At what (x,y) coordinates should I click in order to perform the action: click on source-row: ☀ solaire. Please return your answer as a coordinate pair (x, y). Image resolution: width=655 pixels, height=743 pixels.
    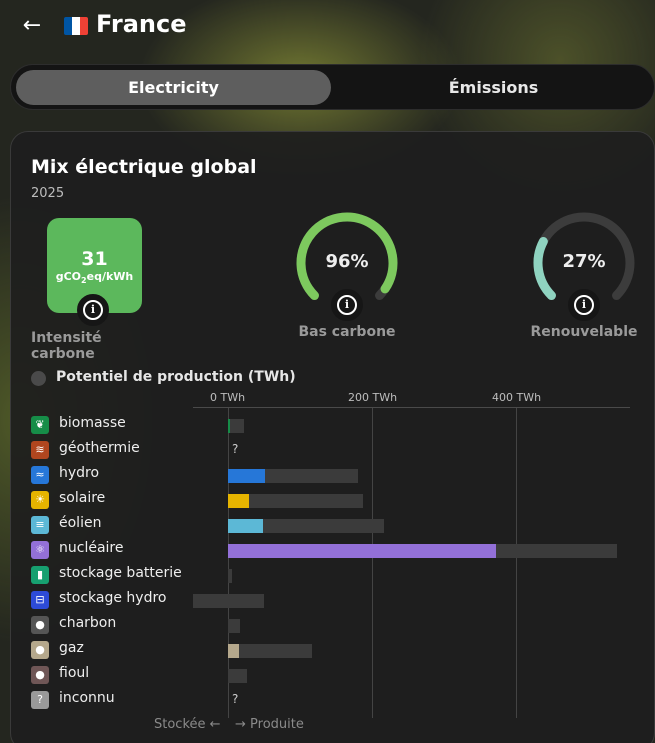
    Looking at the image, I should click on (336, 500).